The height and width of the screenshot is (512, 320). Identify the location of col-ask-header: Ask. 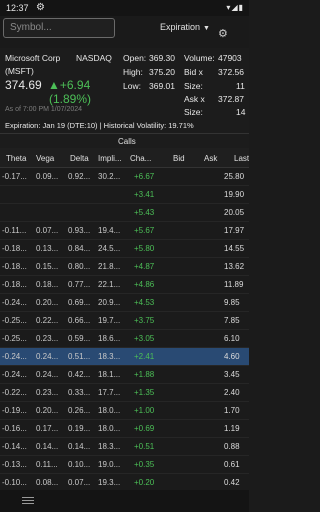
(212, 158).